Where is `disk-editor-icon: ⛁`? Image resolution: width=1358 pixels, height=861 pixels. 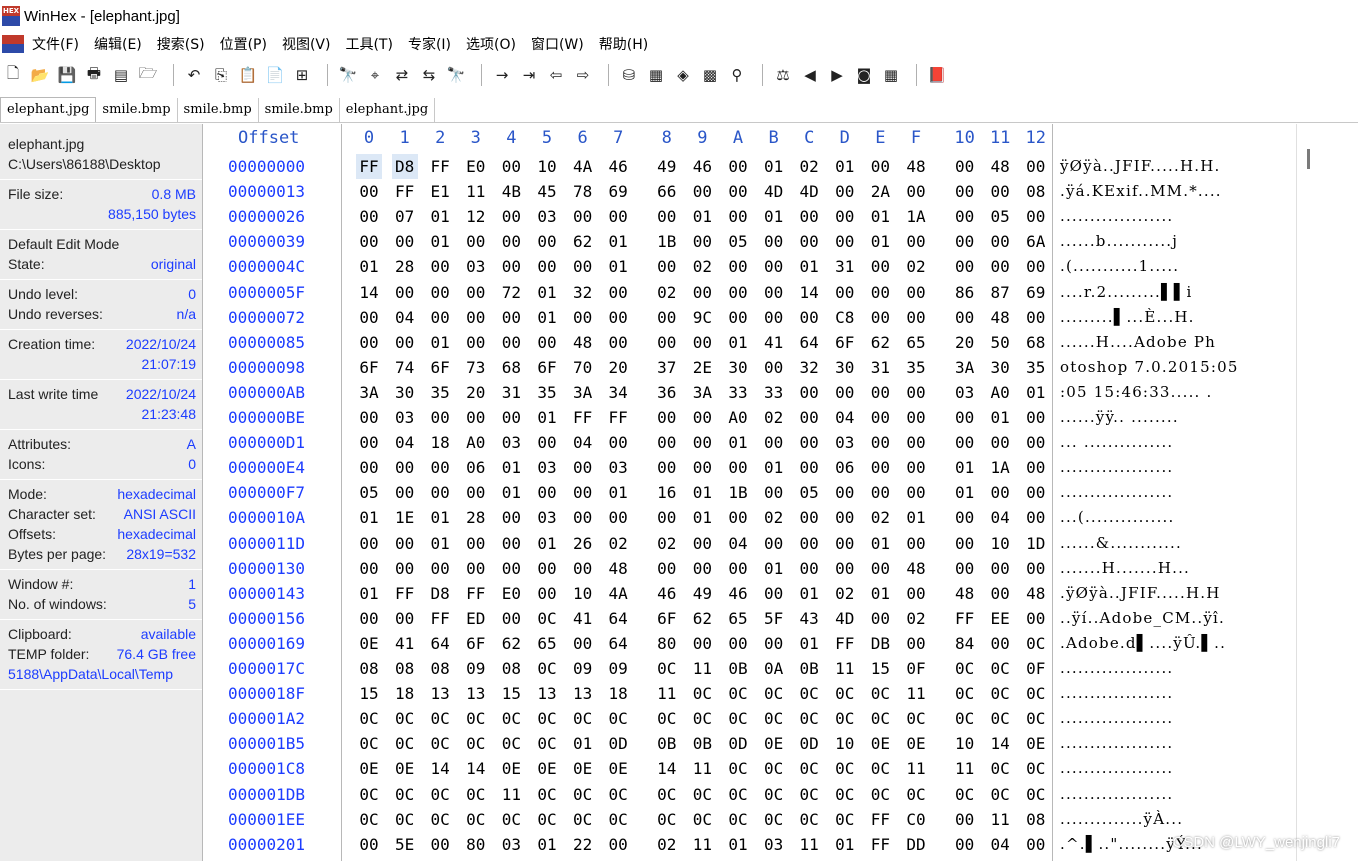 disk-editor-icon: ⛁ is located at coordinates (629, 75).